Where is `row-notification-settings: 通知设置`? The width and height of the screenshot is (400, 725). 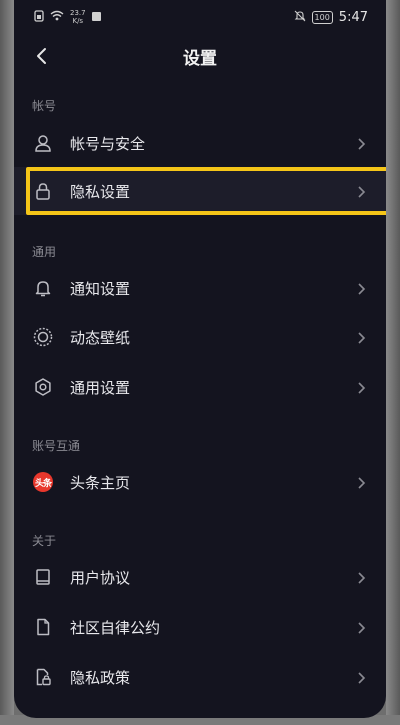
row-notification-settings: 通知设置 is located at coordinates (200, 288).